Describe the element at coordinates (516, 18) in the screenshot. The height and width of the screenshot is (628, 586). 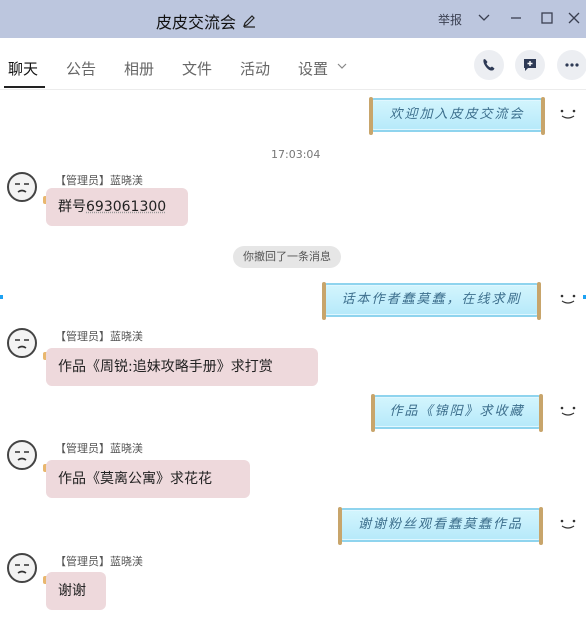
I see `minimize-icon` at that location.